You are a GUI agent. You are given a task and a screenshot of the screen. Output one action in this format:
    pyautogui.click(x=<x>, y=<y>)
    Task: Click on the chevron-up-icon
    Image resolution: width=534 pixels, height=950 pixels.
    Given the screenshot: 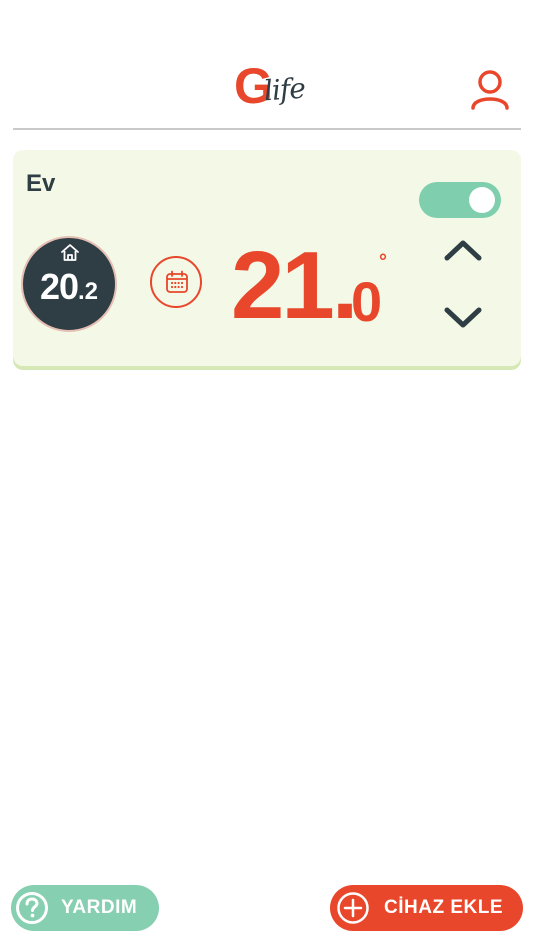 What is the action you would take?
    pyautogui.click(x=463, y=250)
    